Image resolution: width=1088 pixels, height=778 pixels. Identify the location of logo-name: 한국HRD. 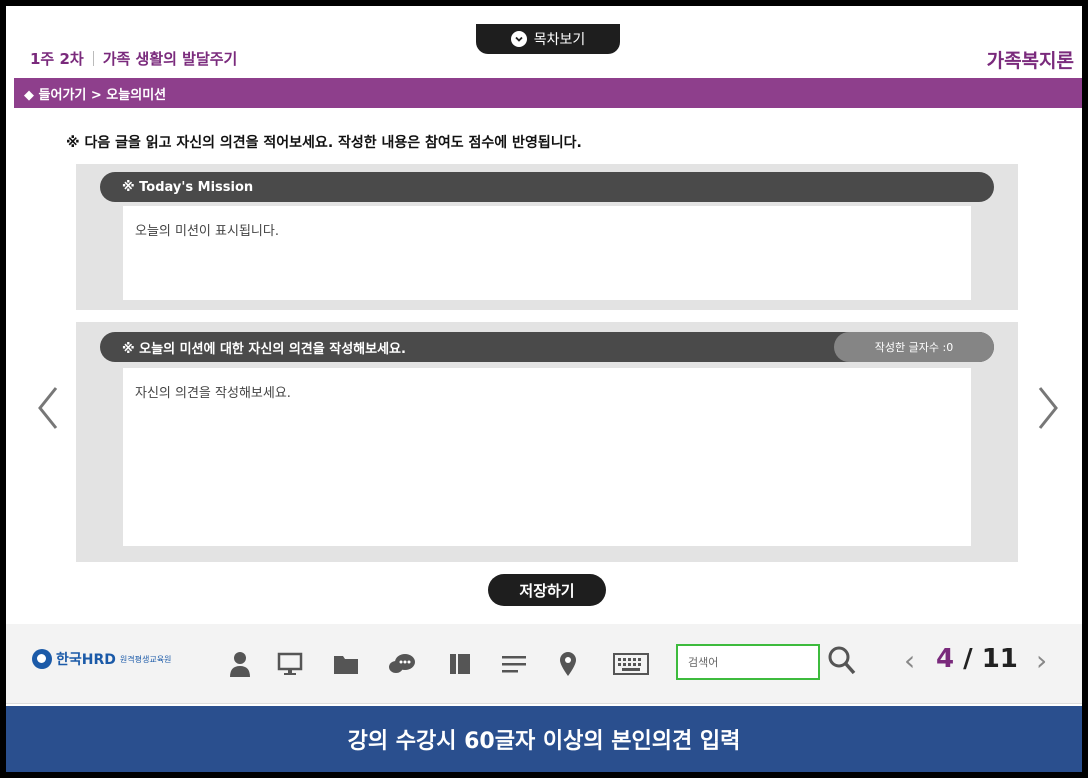
(86, 660).